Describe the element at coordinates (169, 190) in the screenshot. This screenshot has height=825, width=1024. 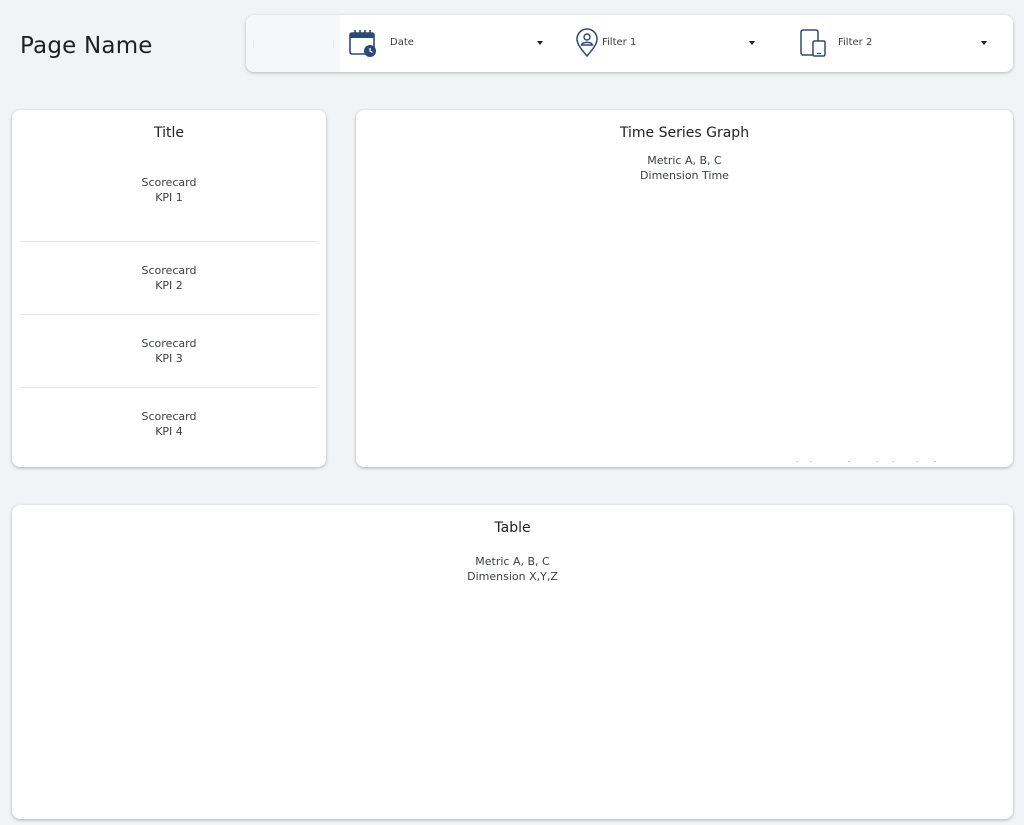
I see `scorecard-kpi-1: Scorecard KPI 1` at that location.